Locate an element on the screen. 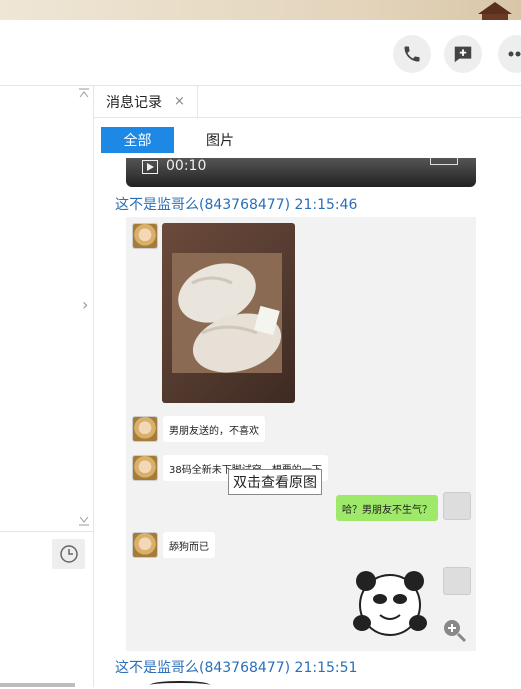 The image size is (521, 689). left-divider is located at coordinates (46, 531).